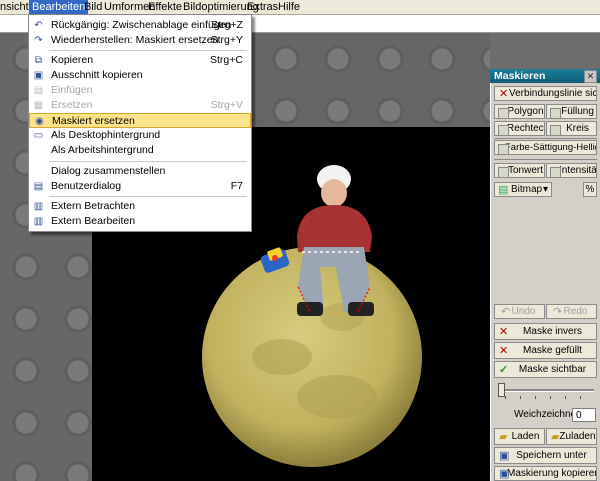 The image size is (600, 481). I want to click on menu-item-paste: ▤ Einfügen, so click(140, 90).